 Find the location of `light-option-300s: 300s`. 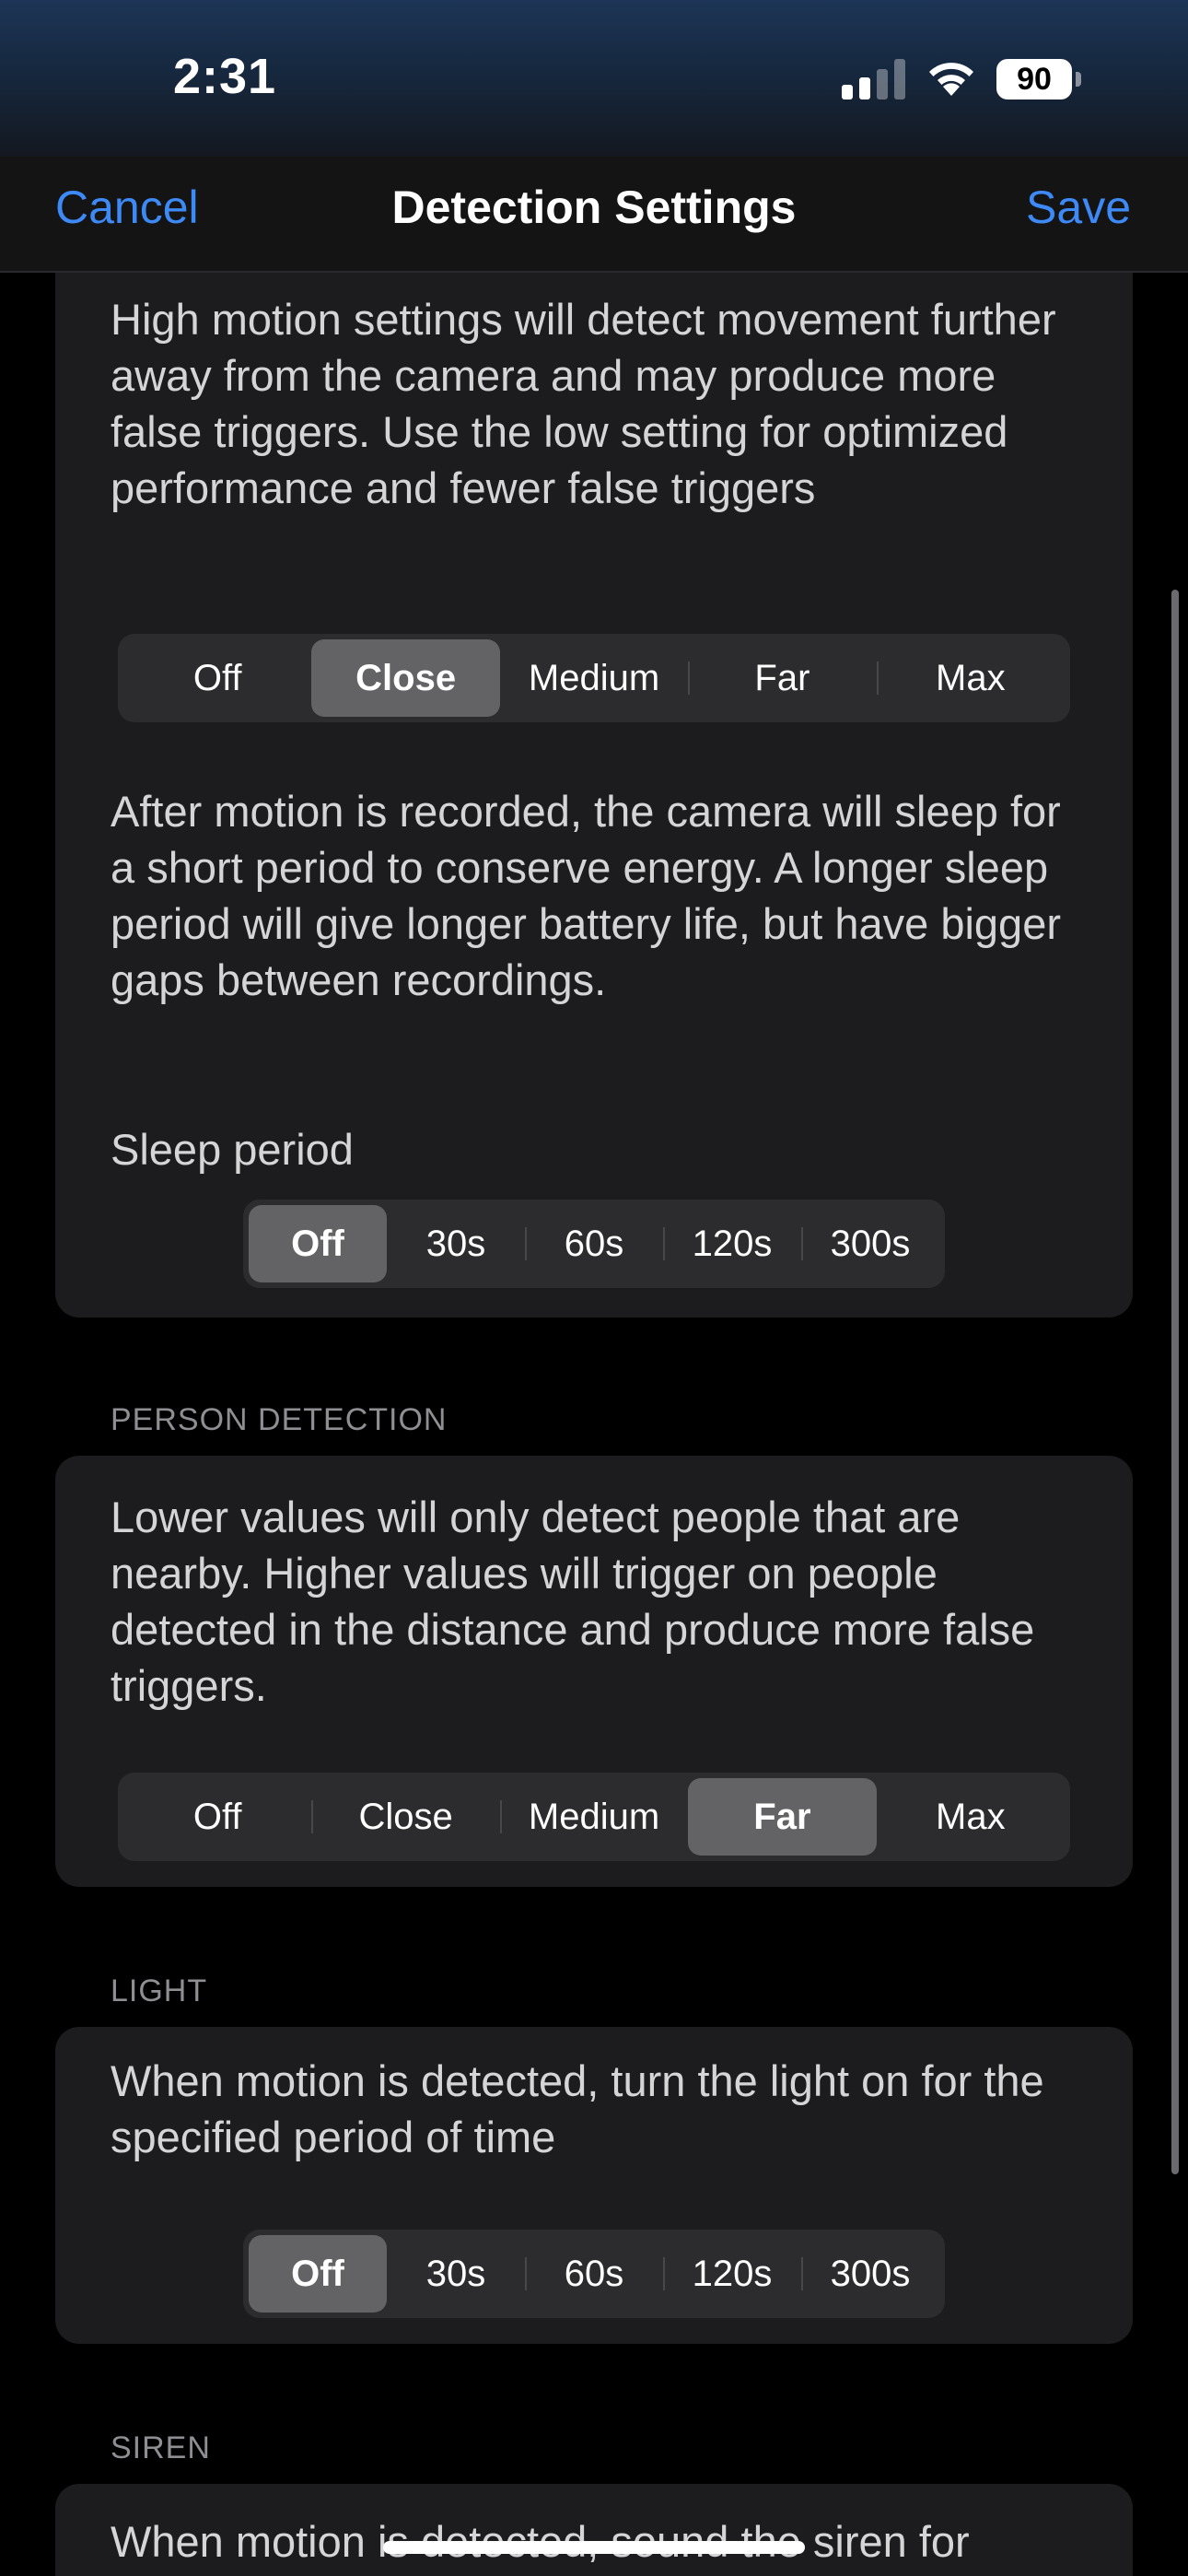

light-option-300s: 300s is located at coordinates (870, 2274).